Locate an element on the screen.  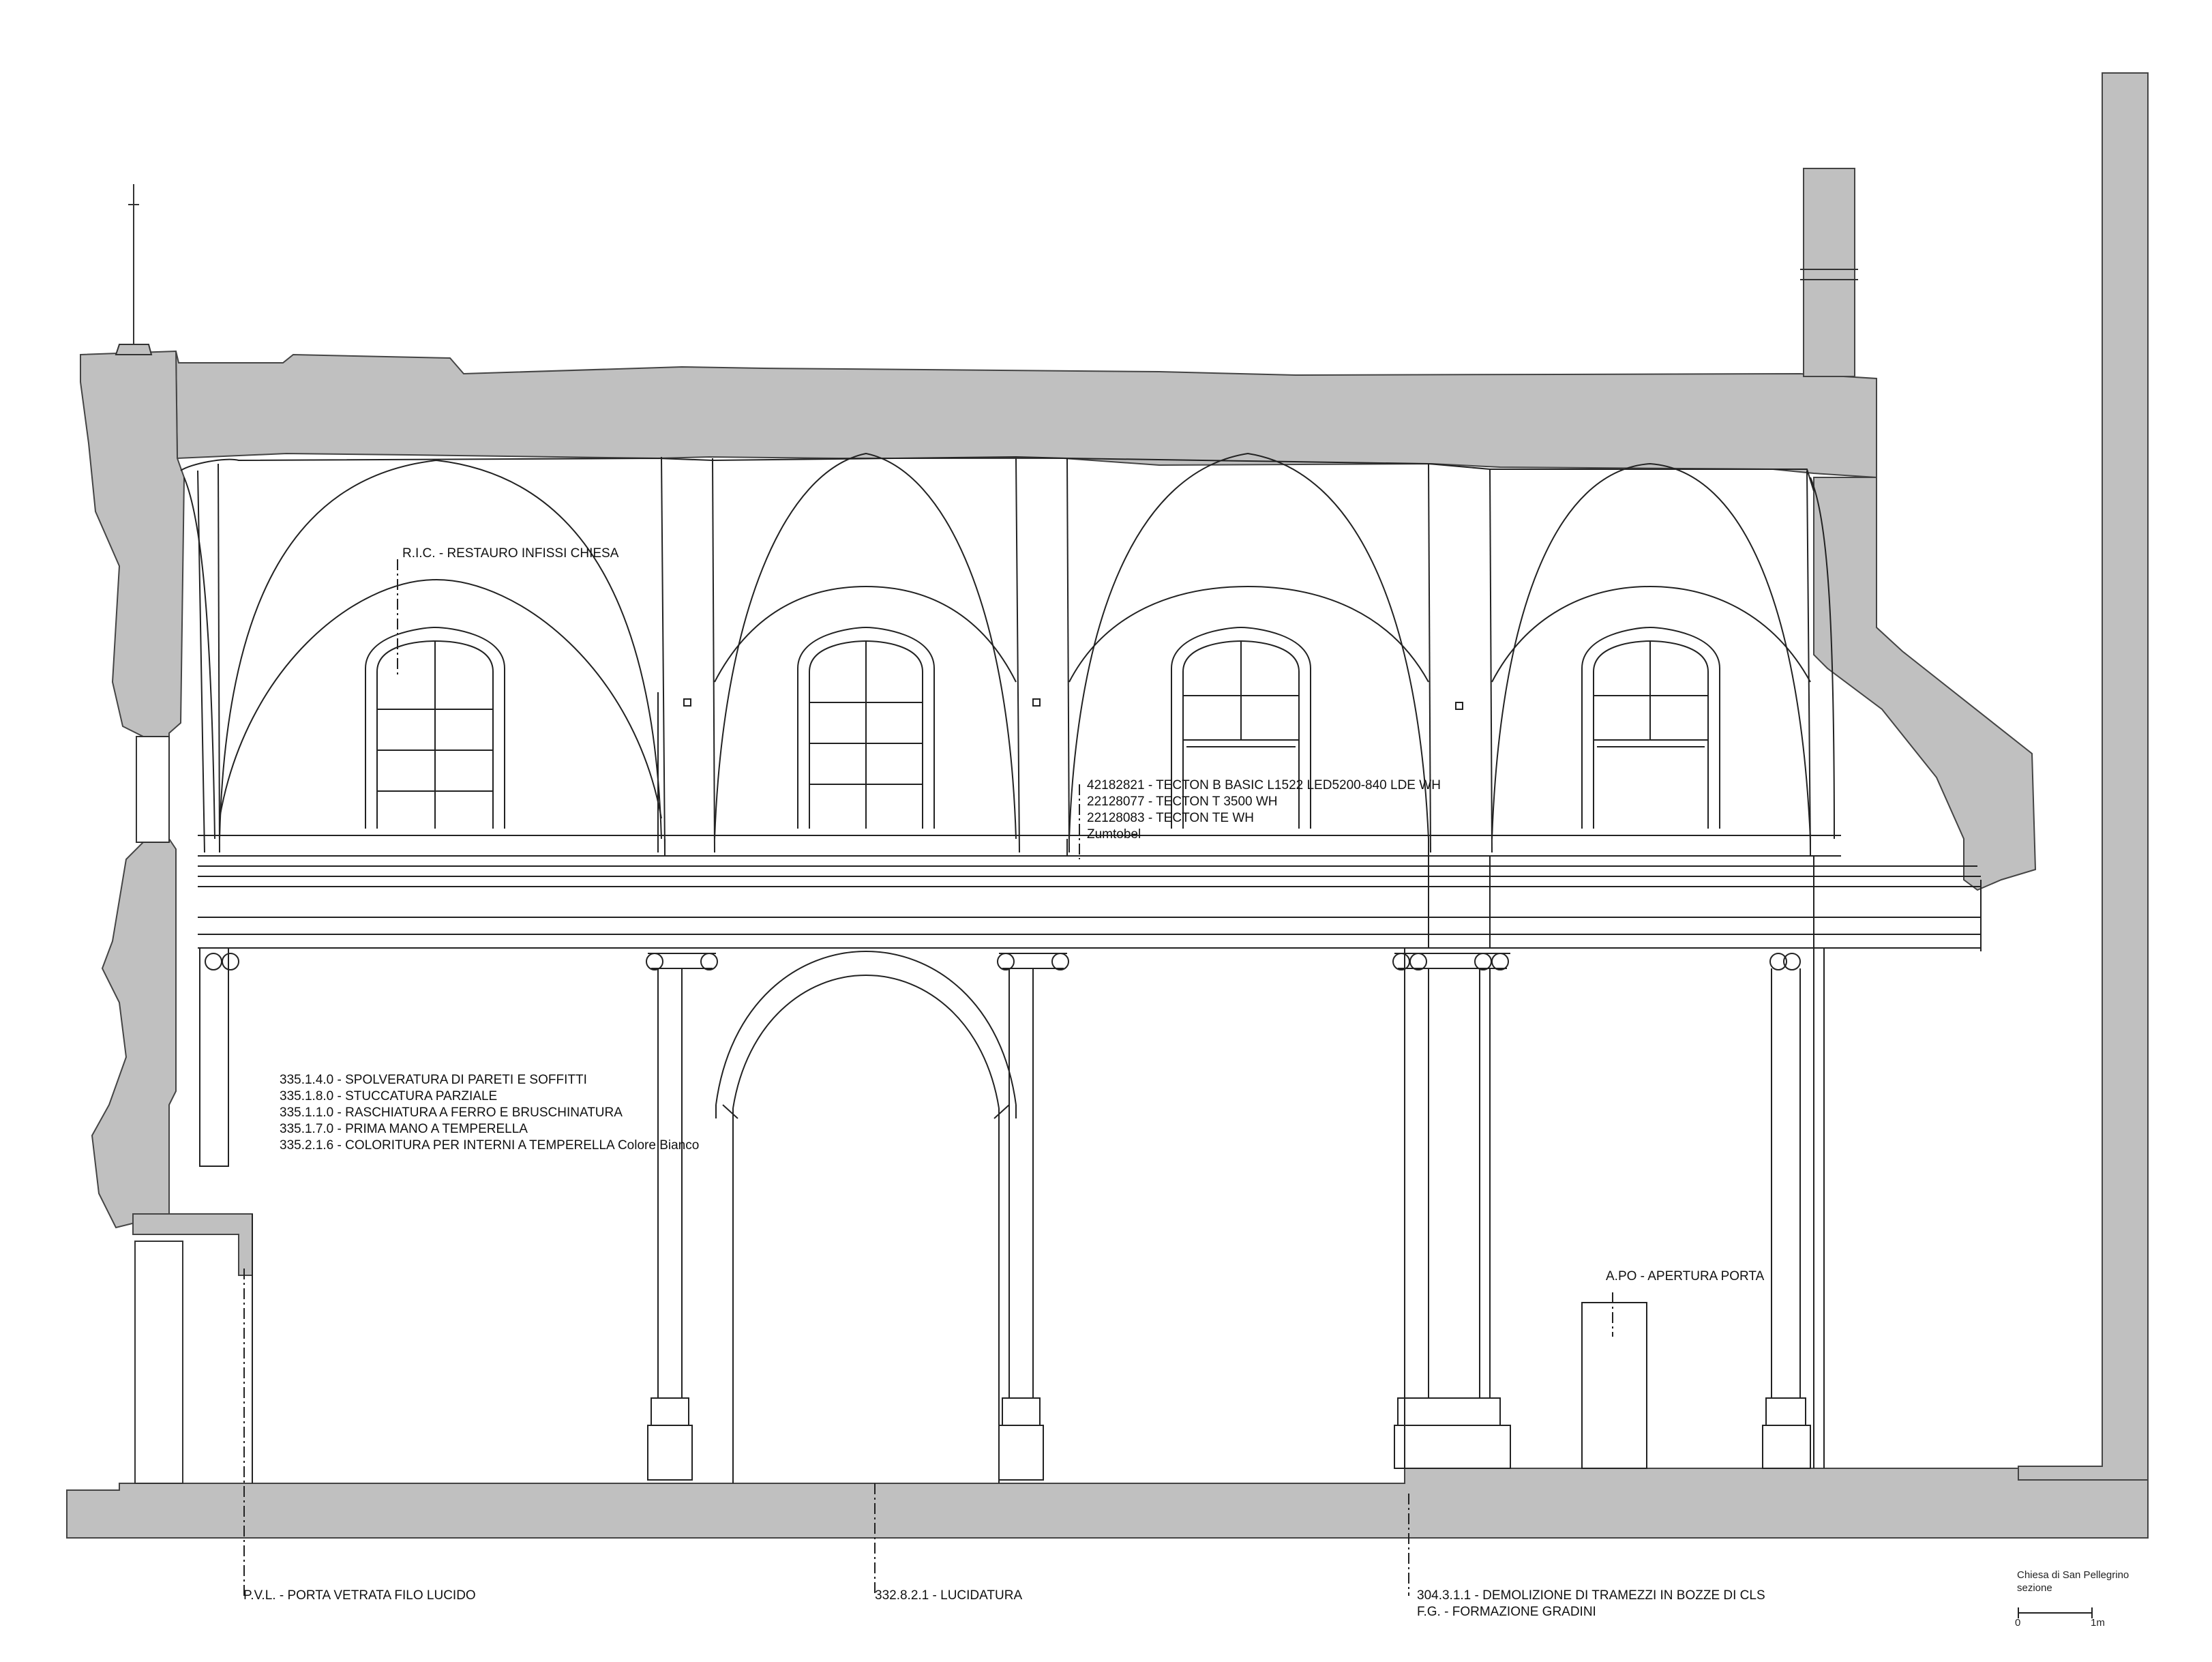
scale-bar is located at coordinates (2055, 1612).